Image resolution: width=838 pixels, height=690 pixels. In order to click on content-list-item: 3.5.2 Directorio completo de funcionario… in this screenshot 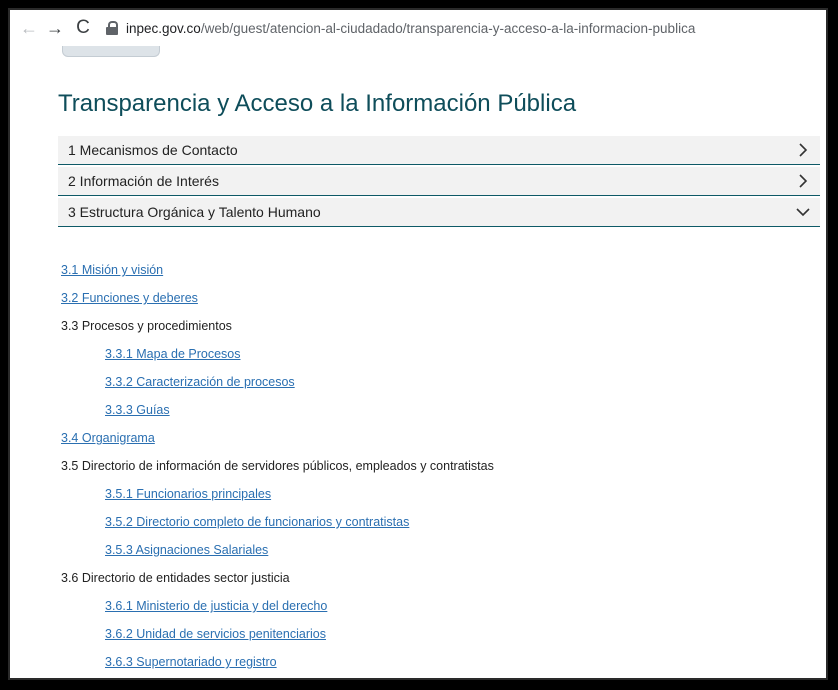, I will do `click(441, 528)`.